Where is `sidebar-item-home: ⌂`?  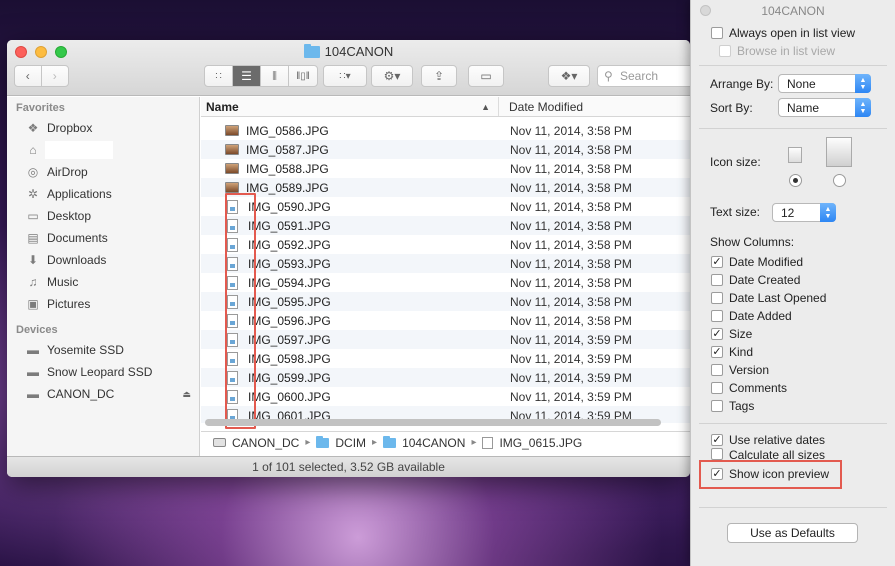 sidebar-item-home: ⌂ is located at coordinates (103, 150).